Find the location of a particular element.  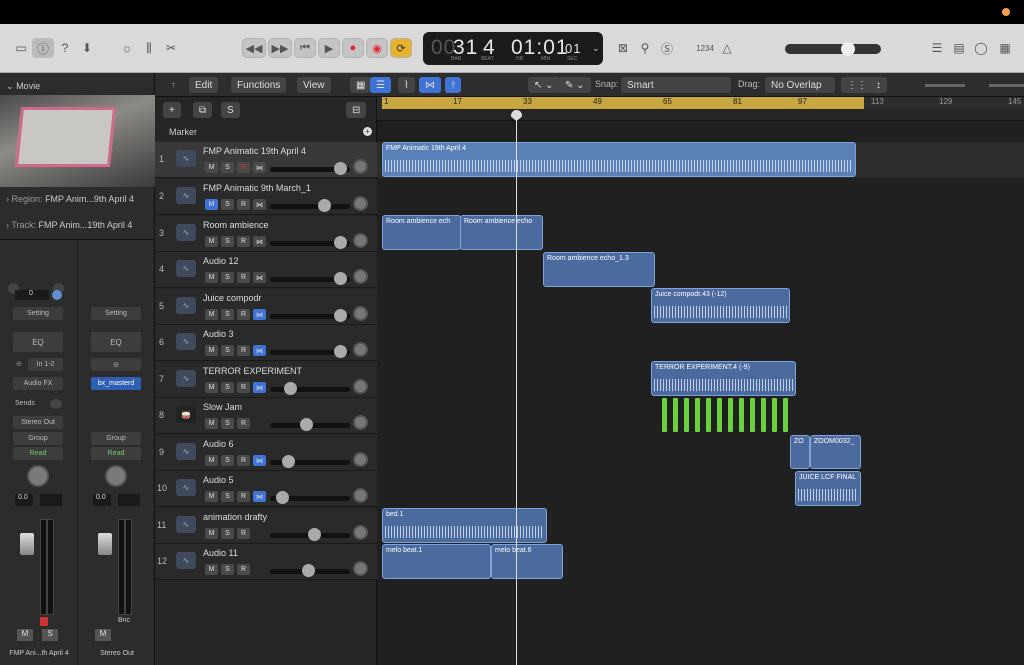

flex-icon: ⋈ is located at coordinates (430, 85).